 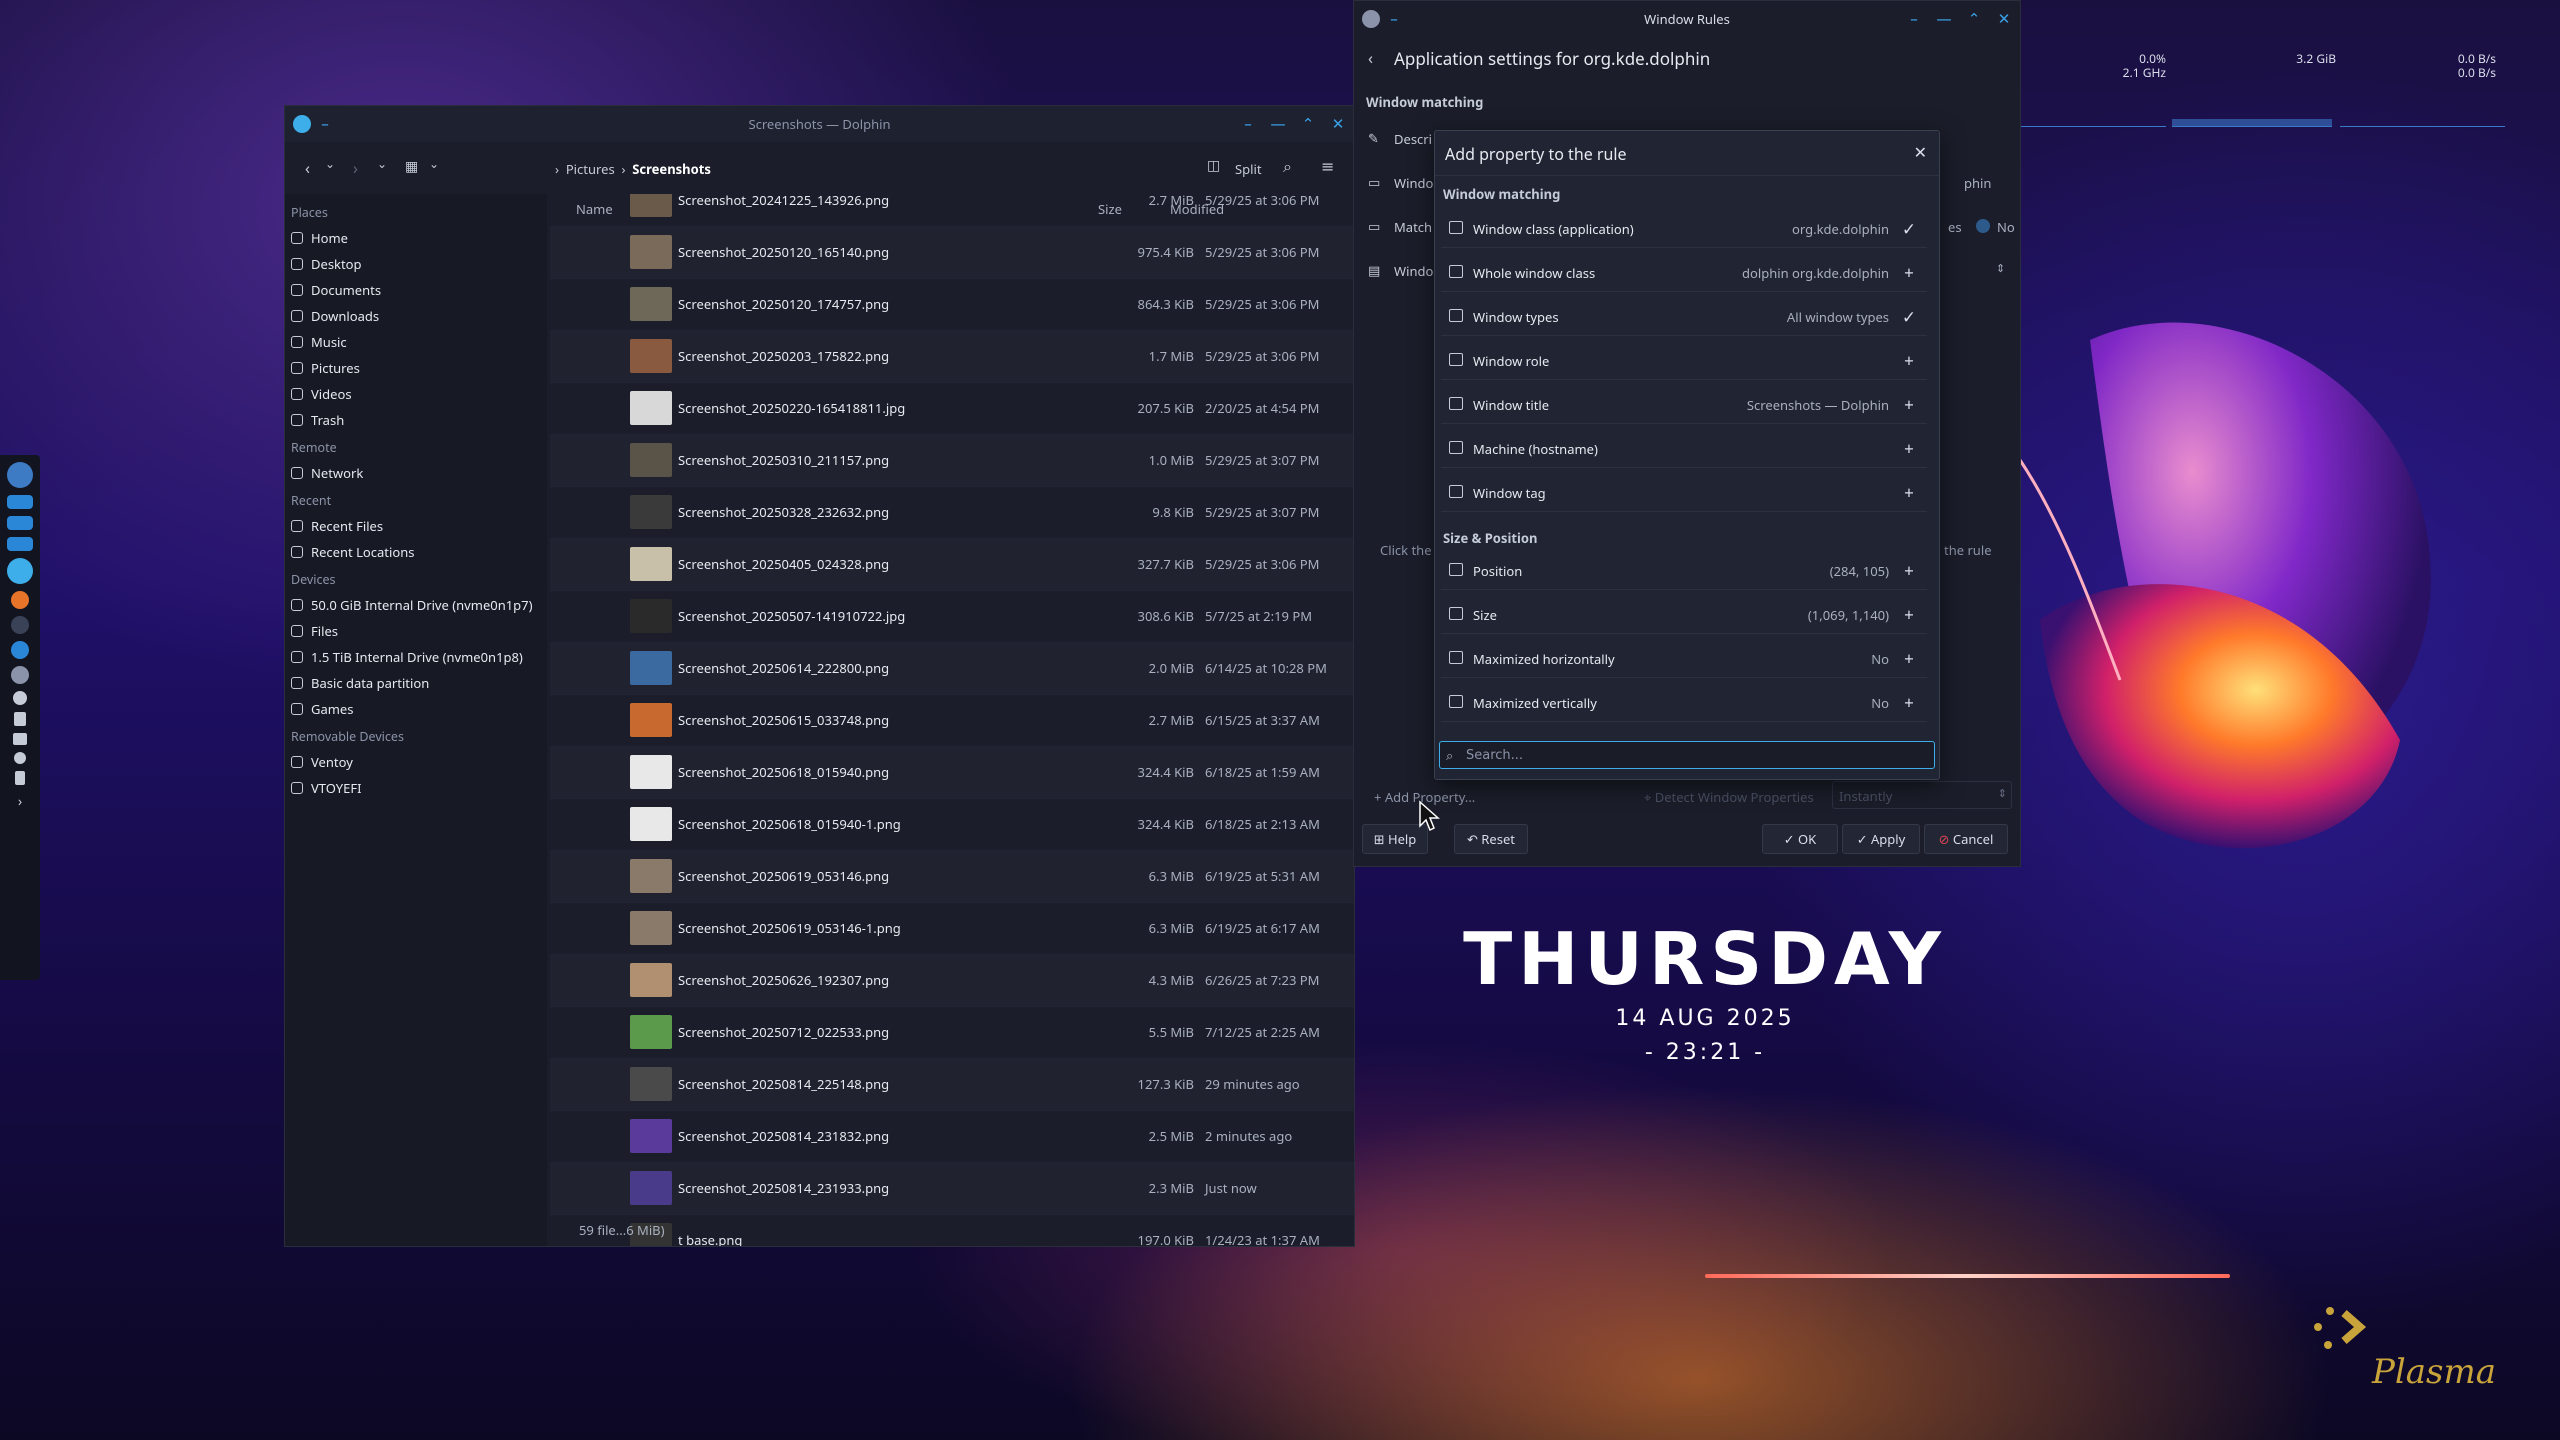 What do you see at coordinates (1684, 658) in the screenshot?
I see `property-row: Maximized horizontally No +` at bounding box center [1684, 658].